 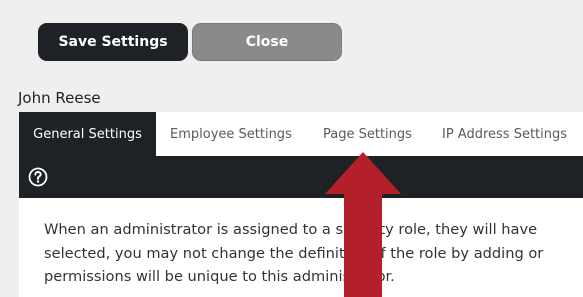 What do you see at coordinates (301, 177) in the screenshot?
I see `panel-toolbar` at bounding box center [301, 177].